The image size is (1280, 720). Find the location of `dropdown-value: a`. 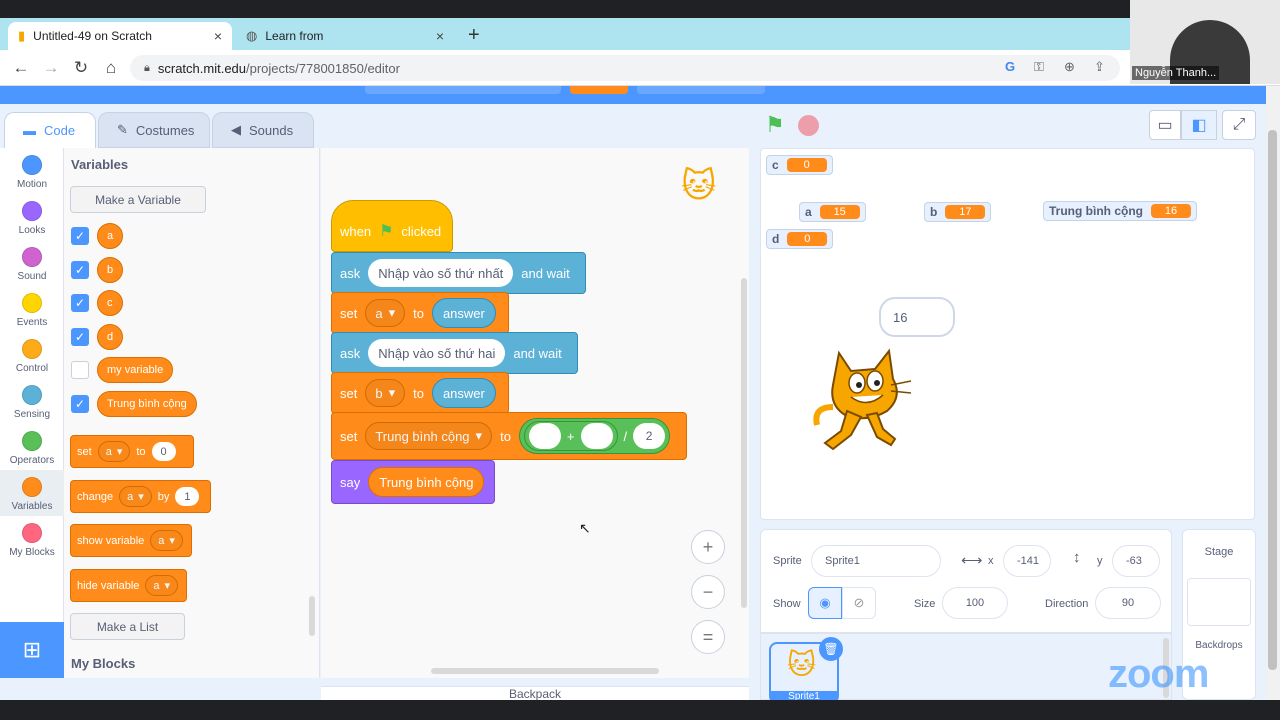

dropdown-value: a is located at coordinates (379, 313).